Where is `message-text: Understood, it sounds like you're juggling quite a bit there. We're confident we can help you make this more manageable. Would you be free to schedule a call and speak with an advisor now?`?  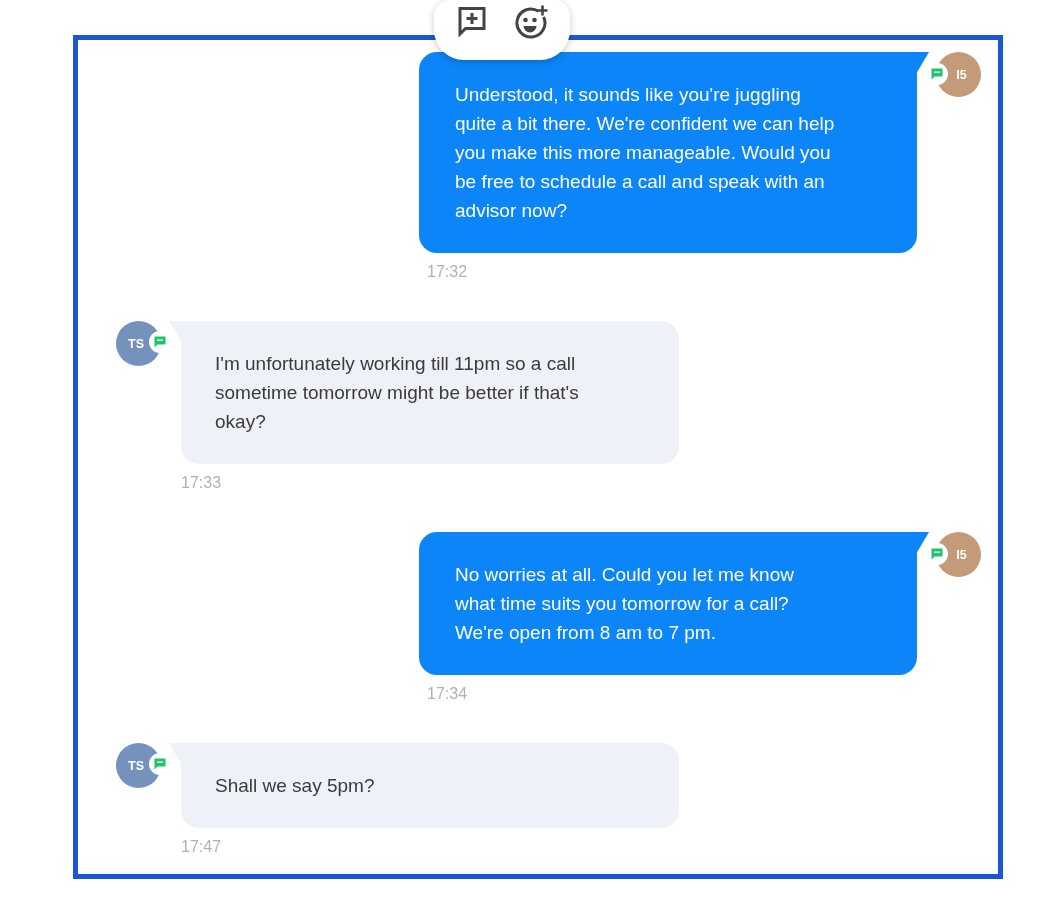 message-text: Understood, it sounds like you're juggling quite a bit there. We're confident we can help you make this more manageable. Would you be free to schedule a call and speak with an advisor now? is located at coordinates (645, 153).